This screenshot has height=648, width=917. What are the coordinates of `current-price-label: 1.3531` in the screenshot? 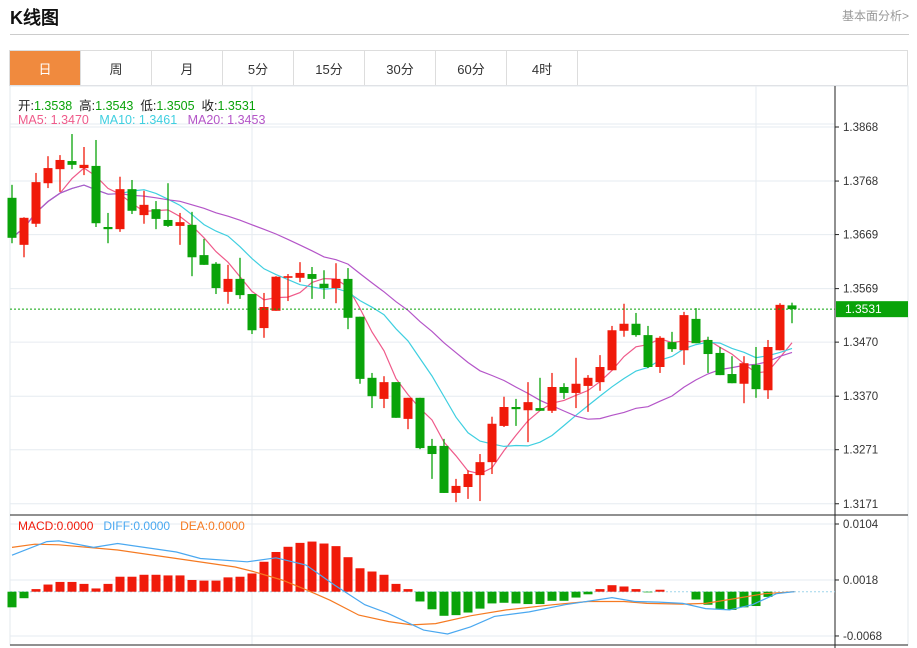 It's located at (863, 309).